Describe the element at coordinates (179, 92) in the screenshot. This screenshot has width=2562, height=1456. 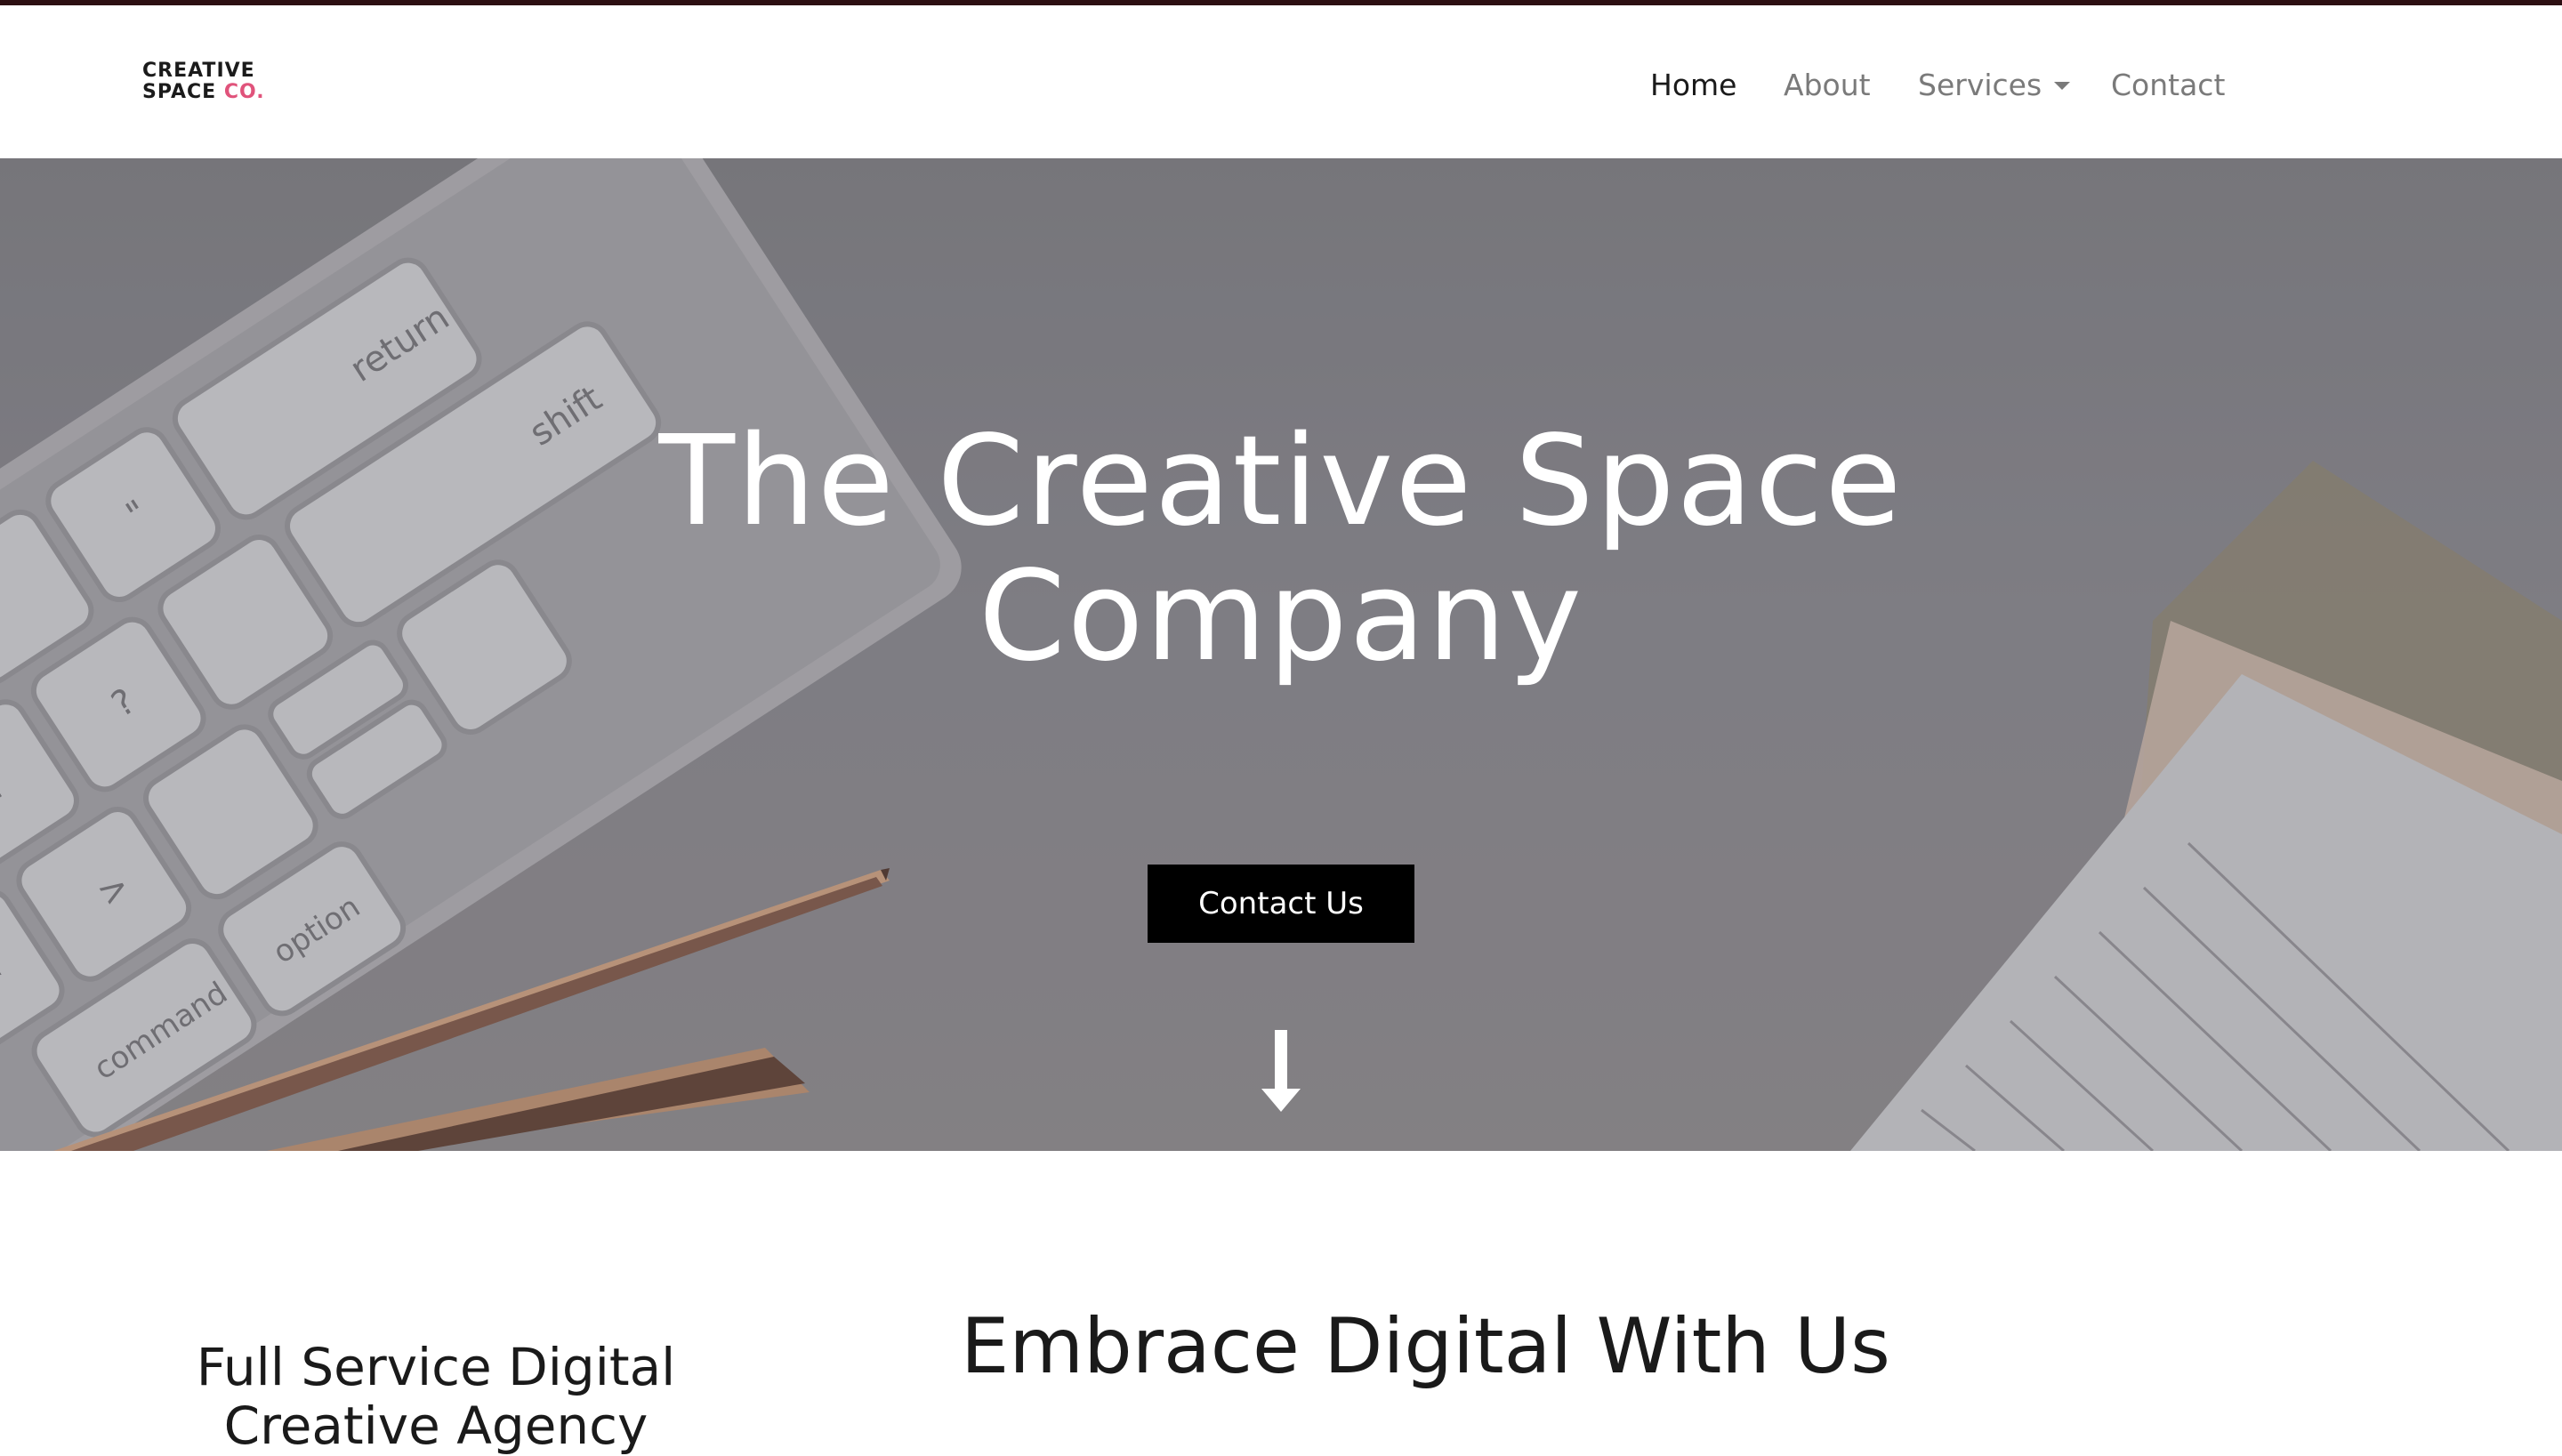
I see `logo-word-space: SPACE` at that location.